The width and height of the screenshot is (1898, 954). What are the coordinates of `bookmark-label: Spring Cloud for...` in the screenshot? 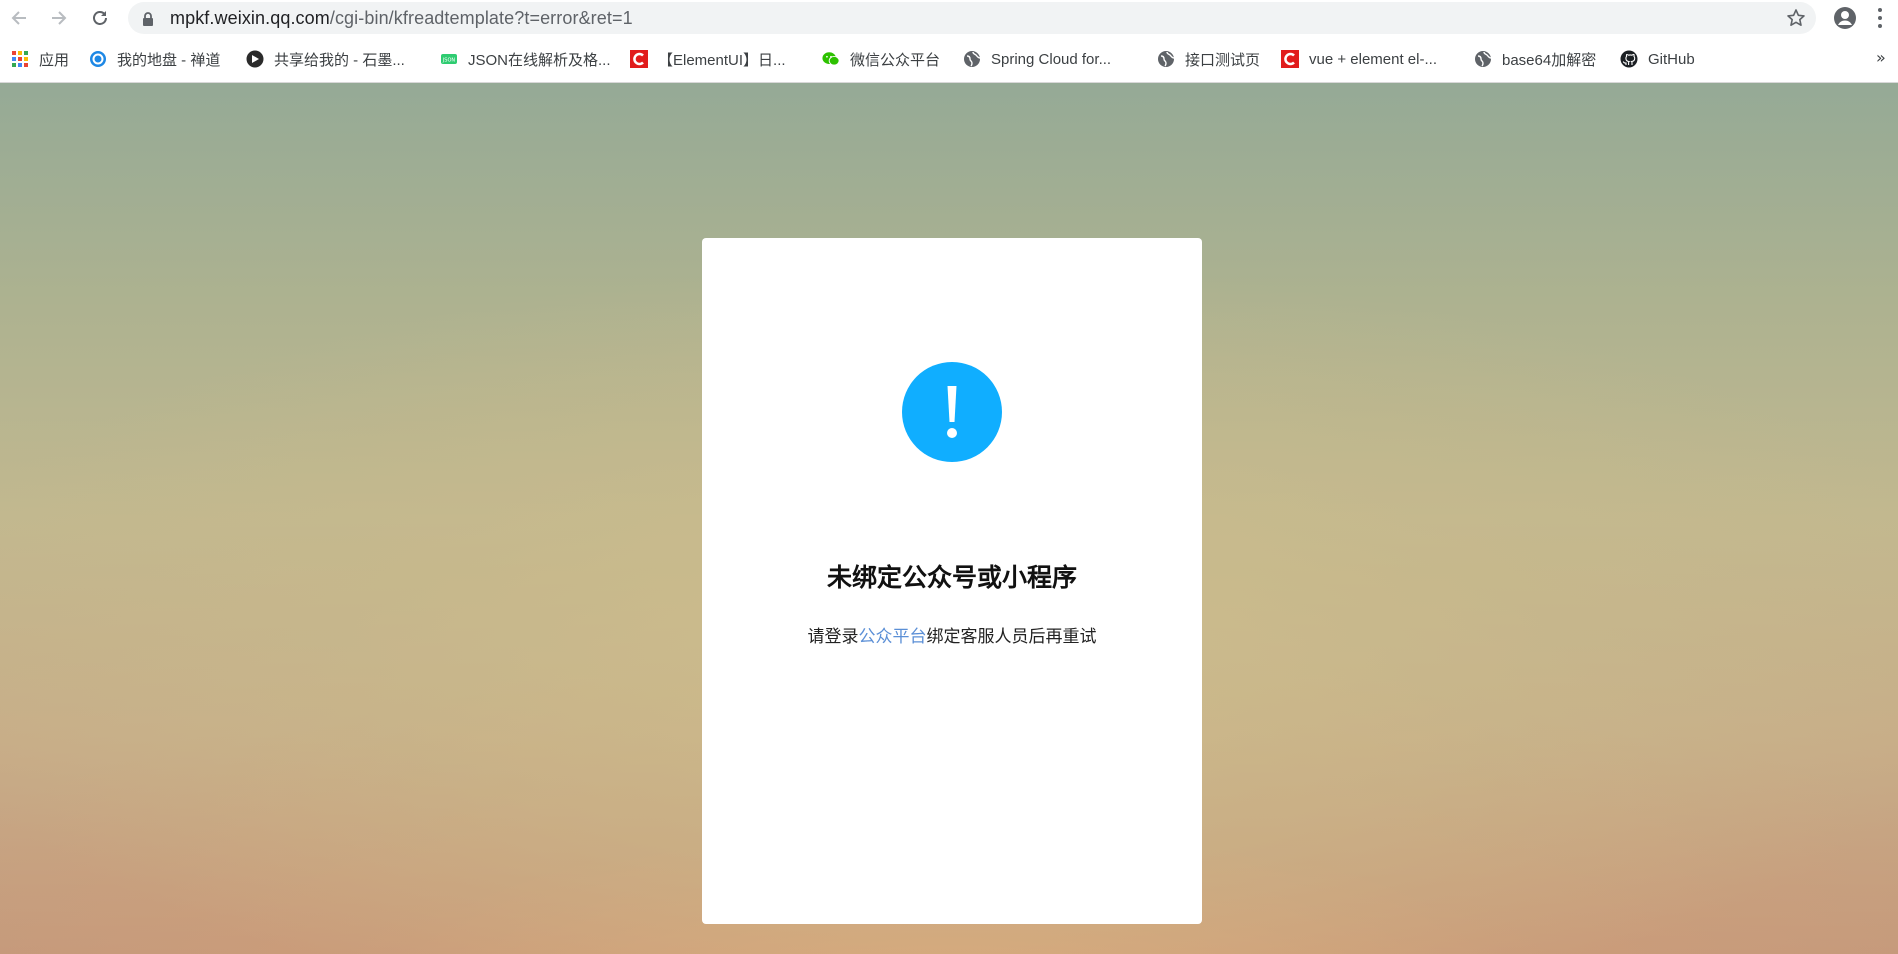 It's located at (1051, 59).